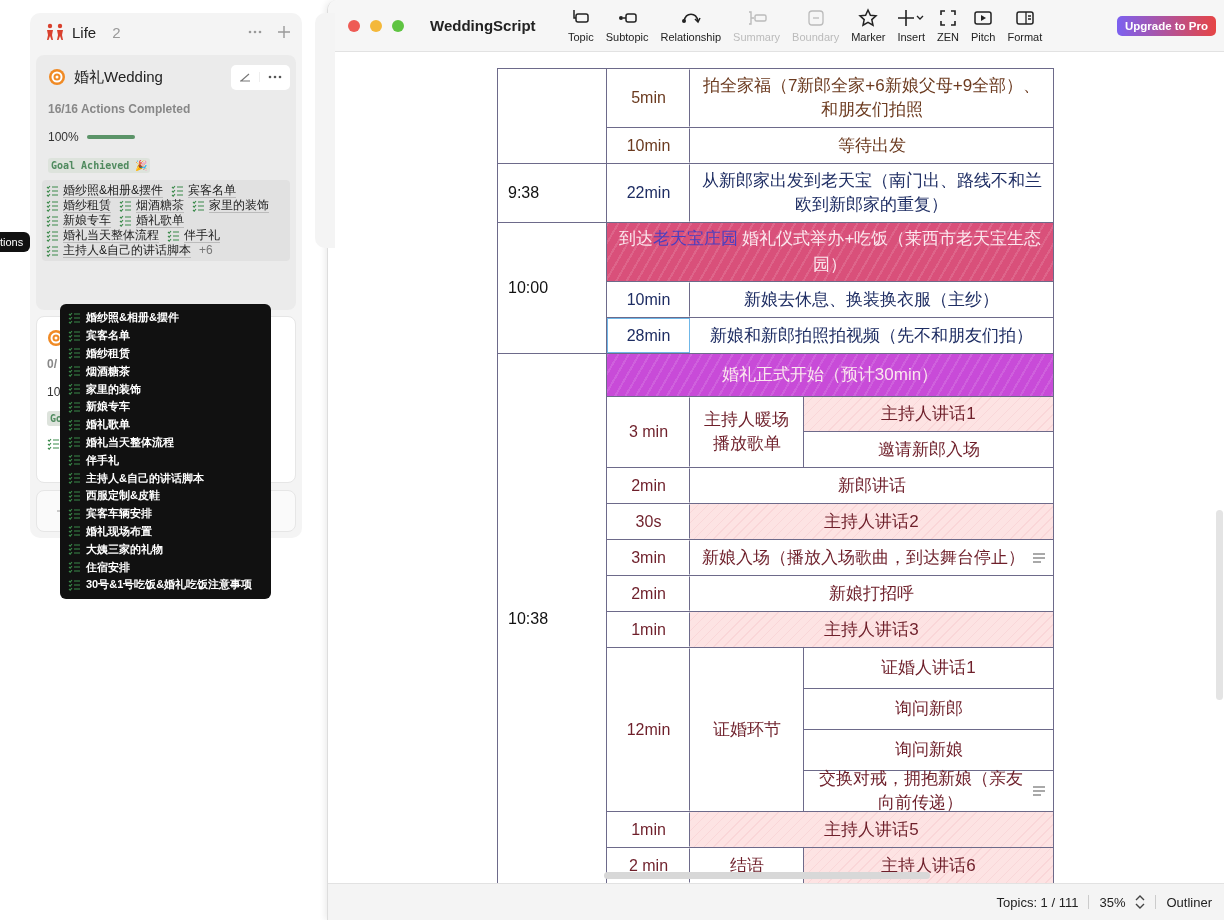 Image resolution: width=1224 pixels, height=920 pixels. Describe the element at coordinates (108, 407) in the screenshot. I see `tooltip-item: 新娘专车` at that location.